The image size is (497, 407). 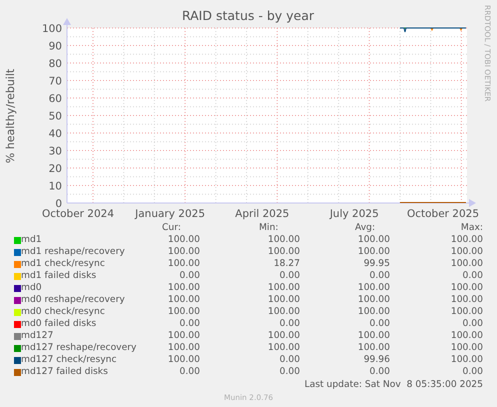 What do you see at coordinates (64, 372) in the screenshot?
I see `series-name: md127 failed disks` at bounding box center [64, 372].